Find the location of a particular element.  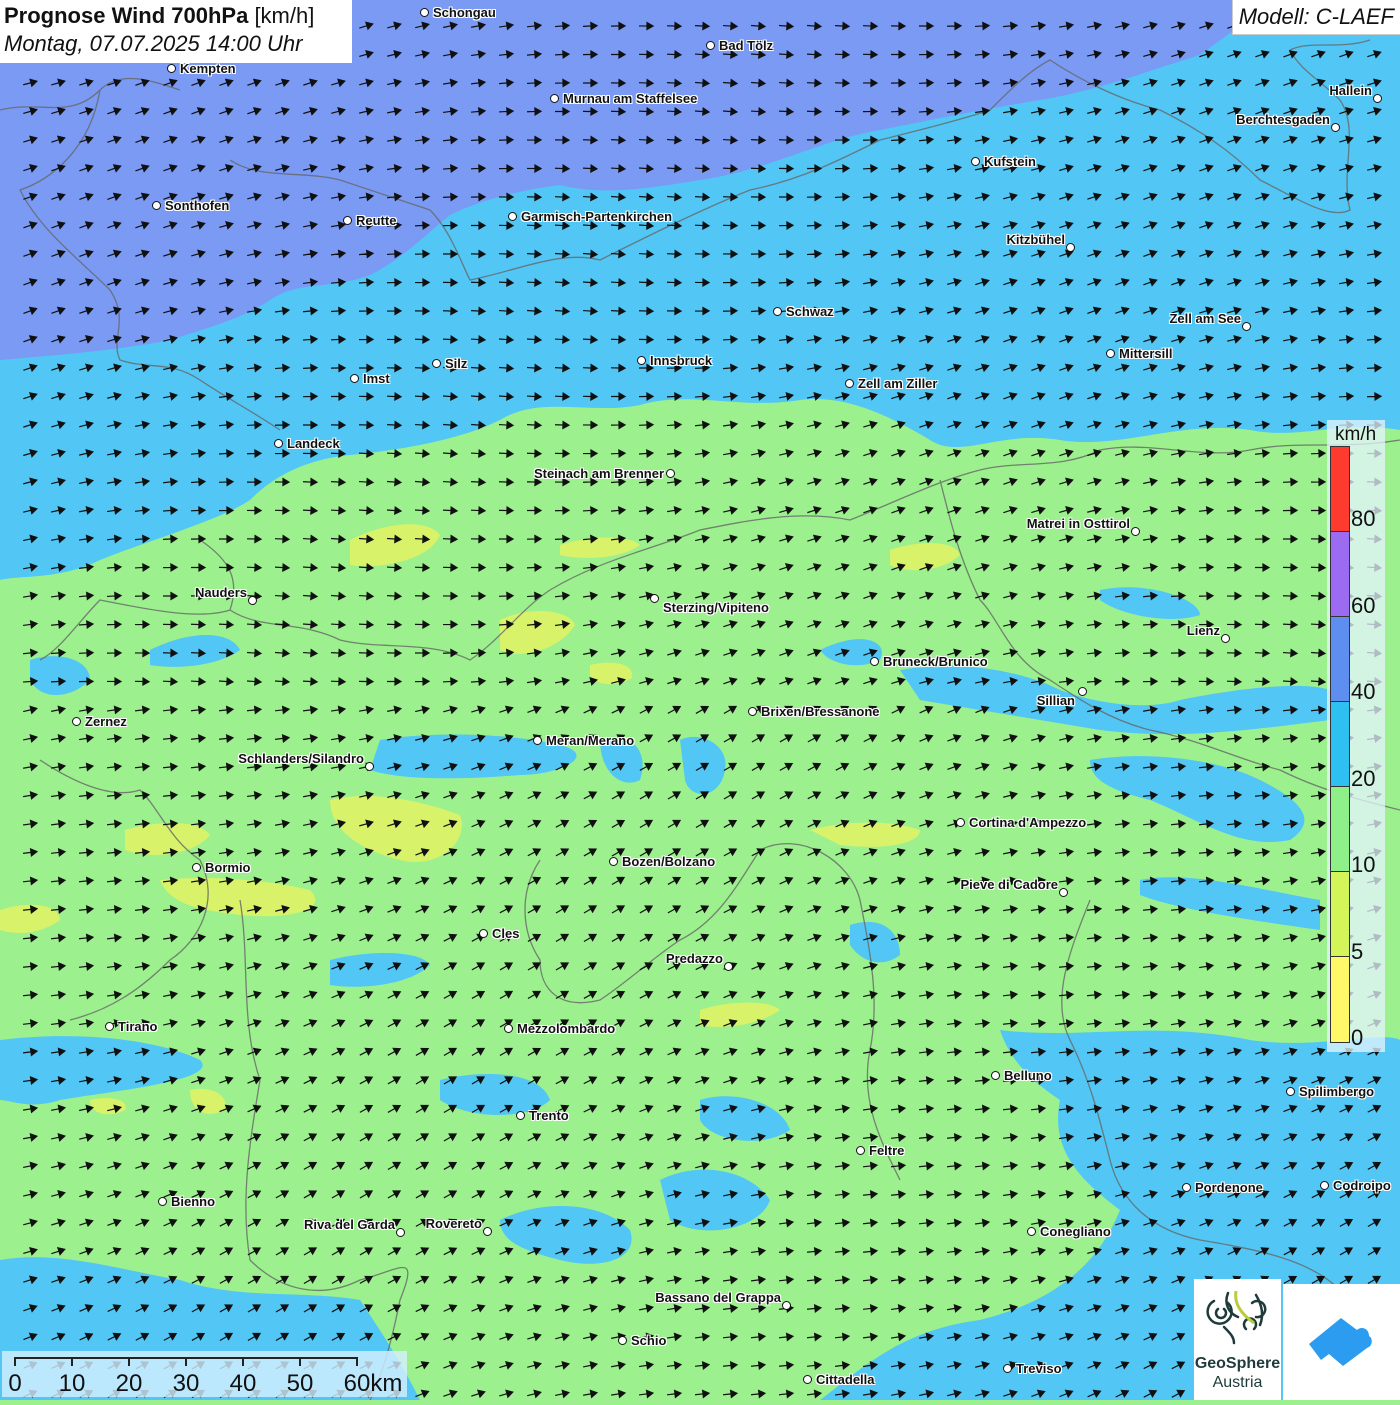

city-label: Predazzo is located at coordinates (694, 958).